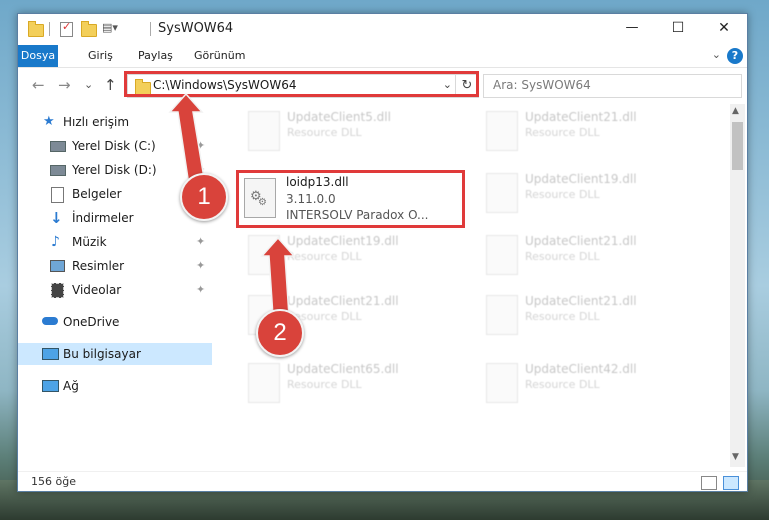  I want to click on annotation-arrows, so click(232, 204).